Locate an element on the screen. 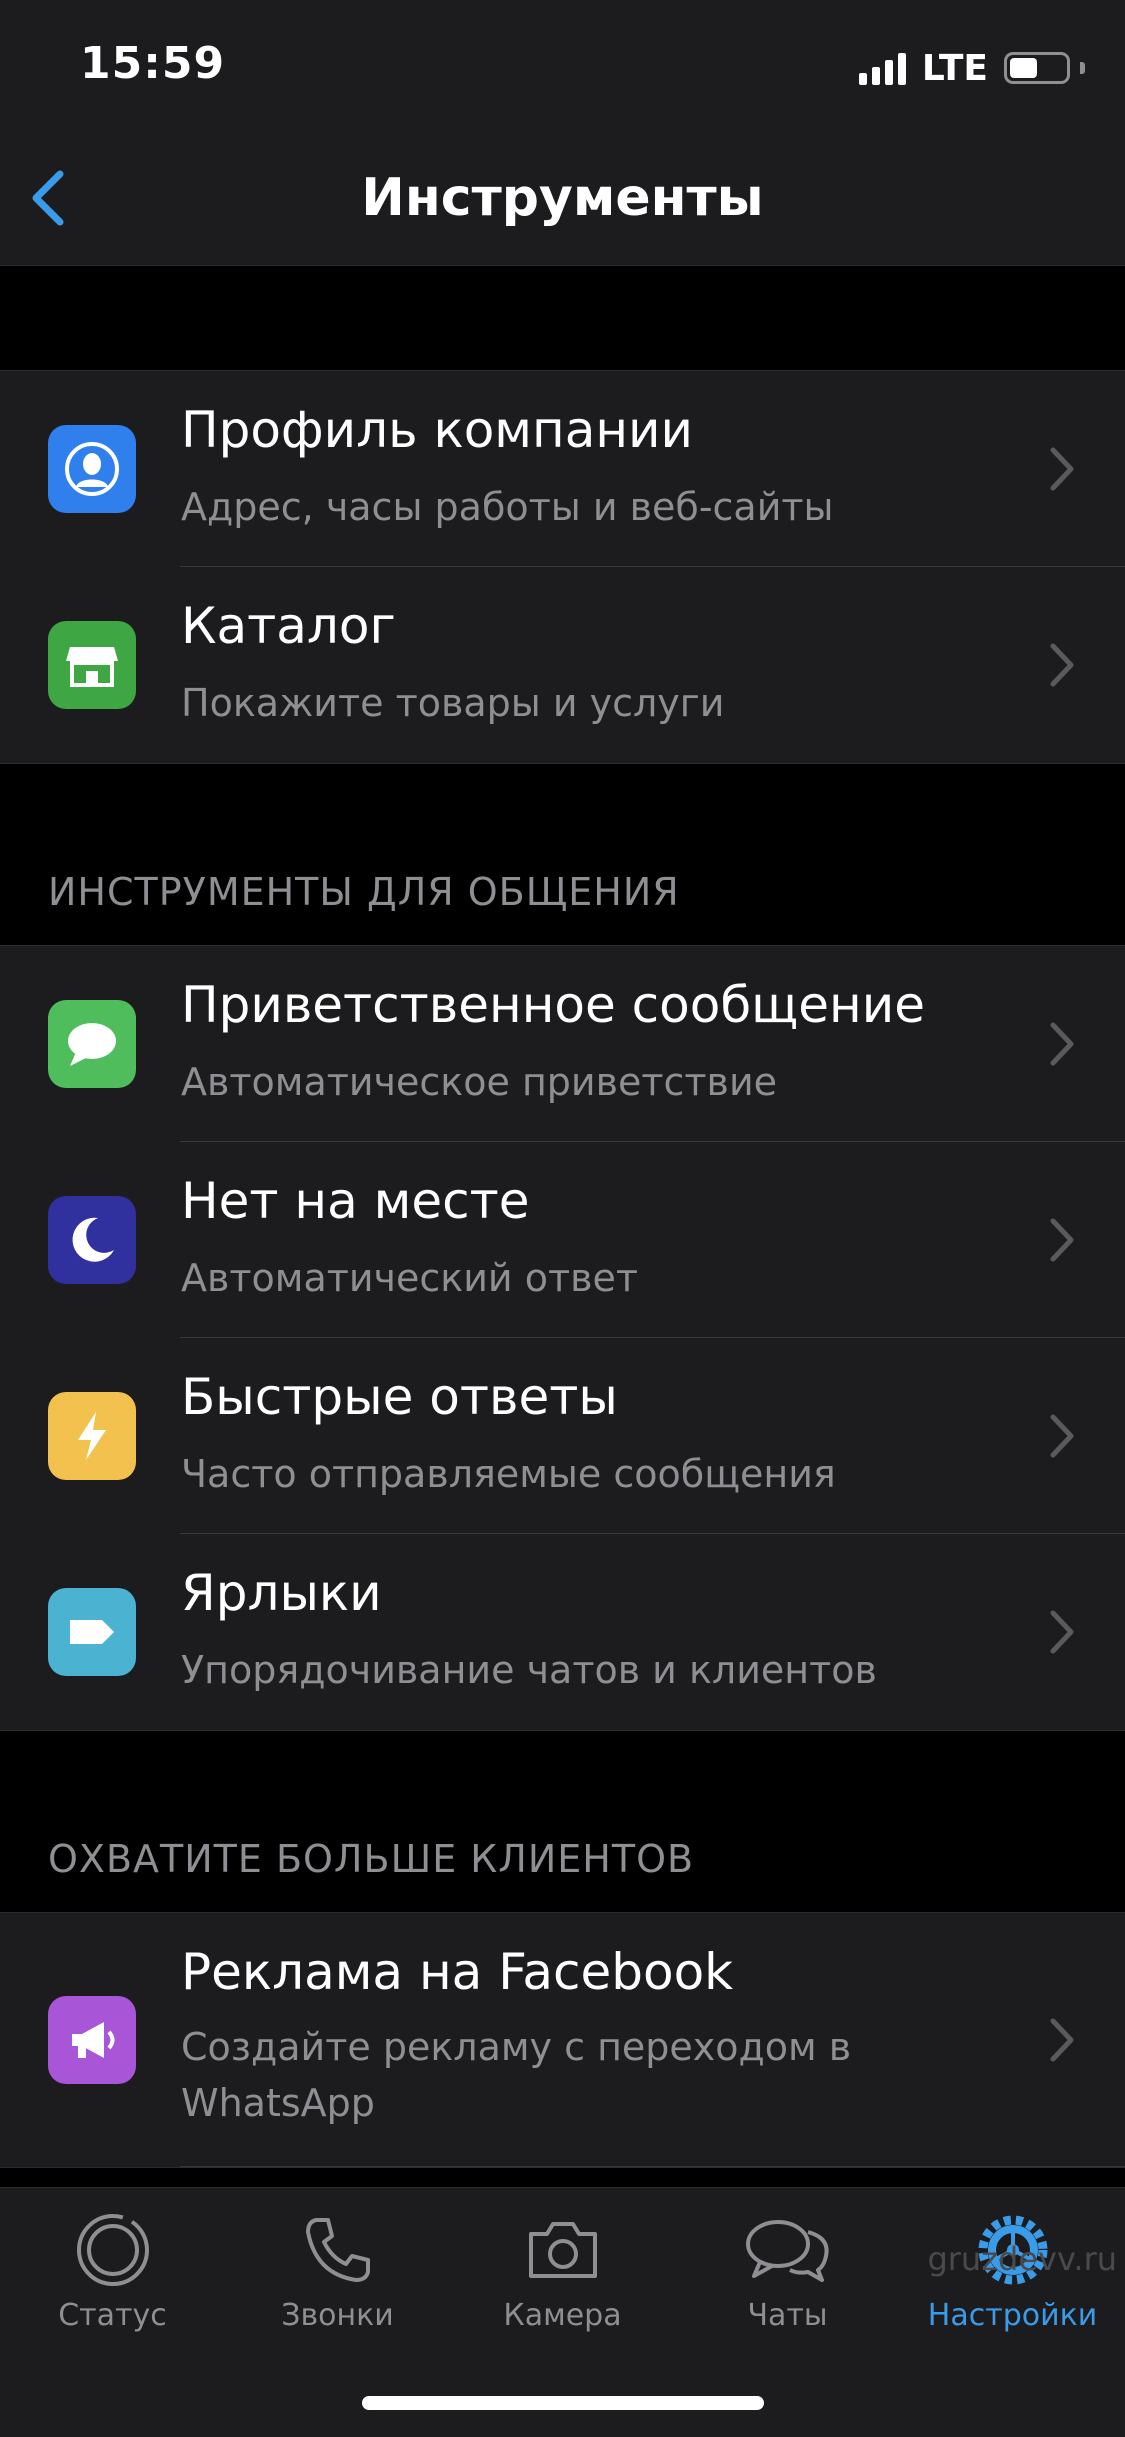 This screenshot has height=2437, width=1125. row-subtitle: Создайте рекламу с переходом в WhatsApp is located at coordinates (516, 2075).